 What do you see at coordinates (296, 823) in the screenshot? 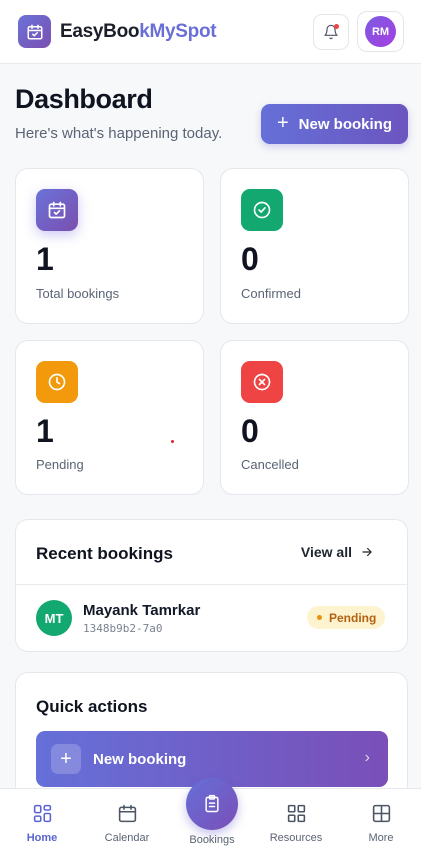
I see `nav-item-resources: Resources` at bounding box center [296, 823].